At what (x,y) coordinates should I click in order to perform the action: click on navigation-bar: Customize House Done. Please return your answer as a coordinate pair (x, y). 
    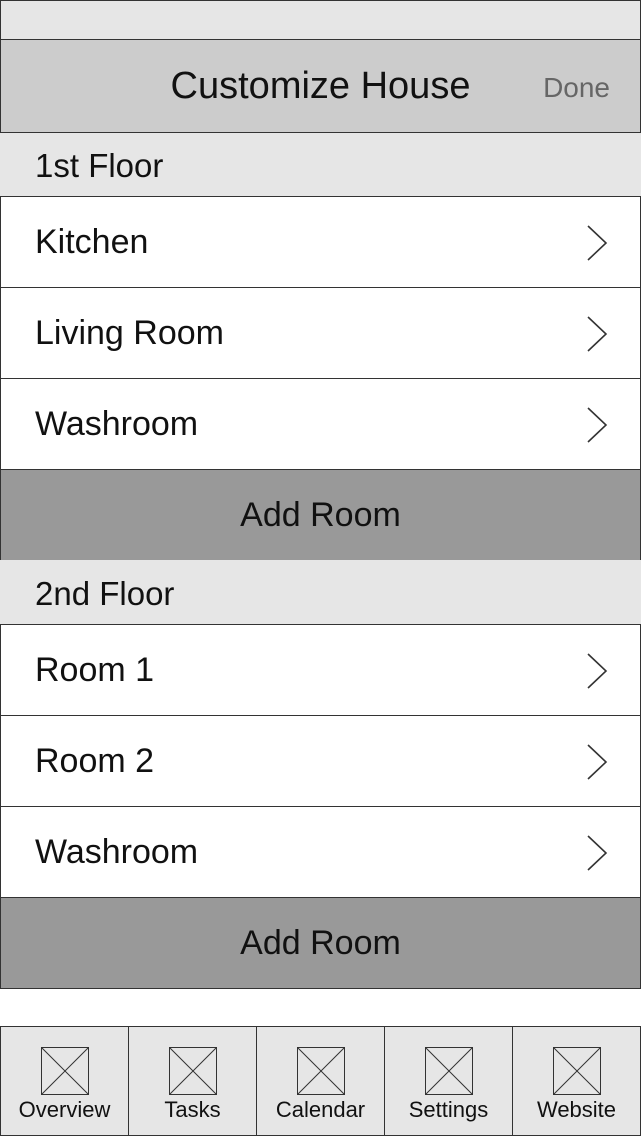
    Looking at the image, I should click on (320, 86).